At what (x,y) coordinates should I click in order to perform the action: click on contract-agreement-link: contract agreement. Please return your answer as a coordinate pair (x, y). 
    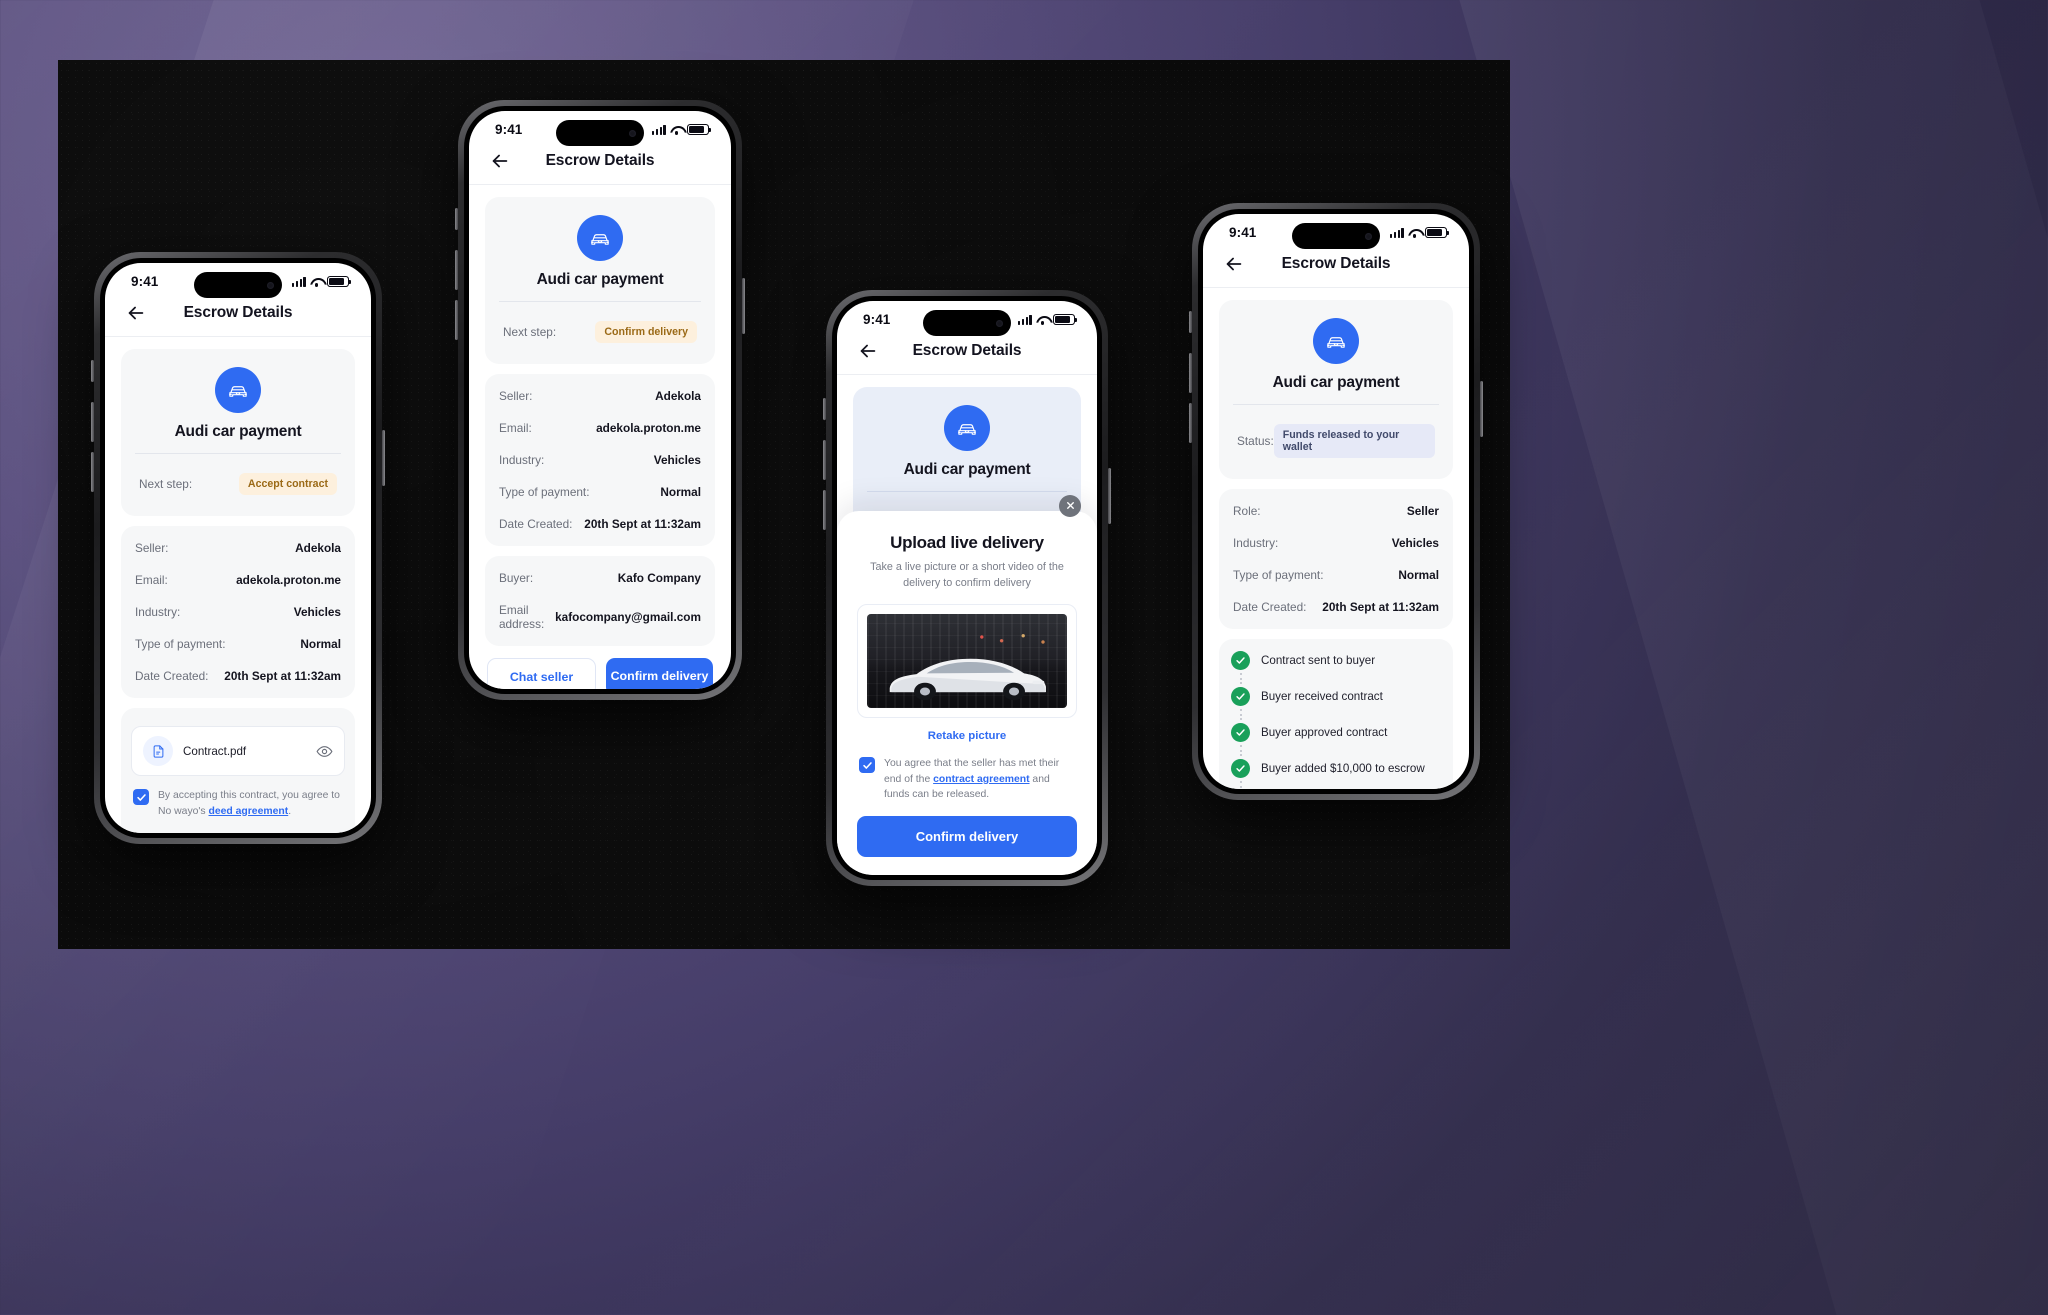
    Looking at the image, I should click on (981, 779).